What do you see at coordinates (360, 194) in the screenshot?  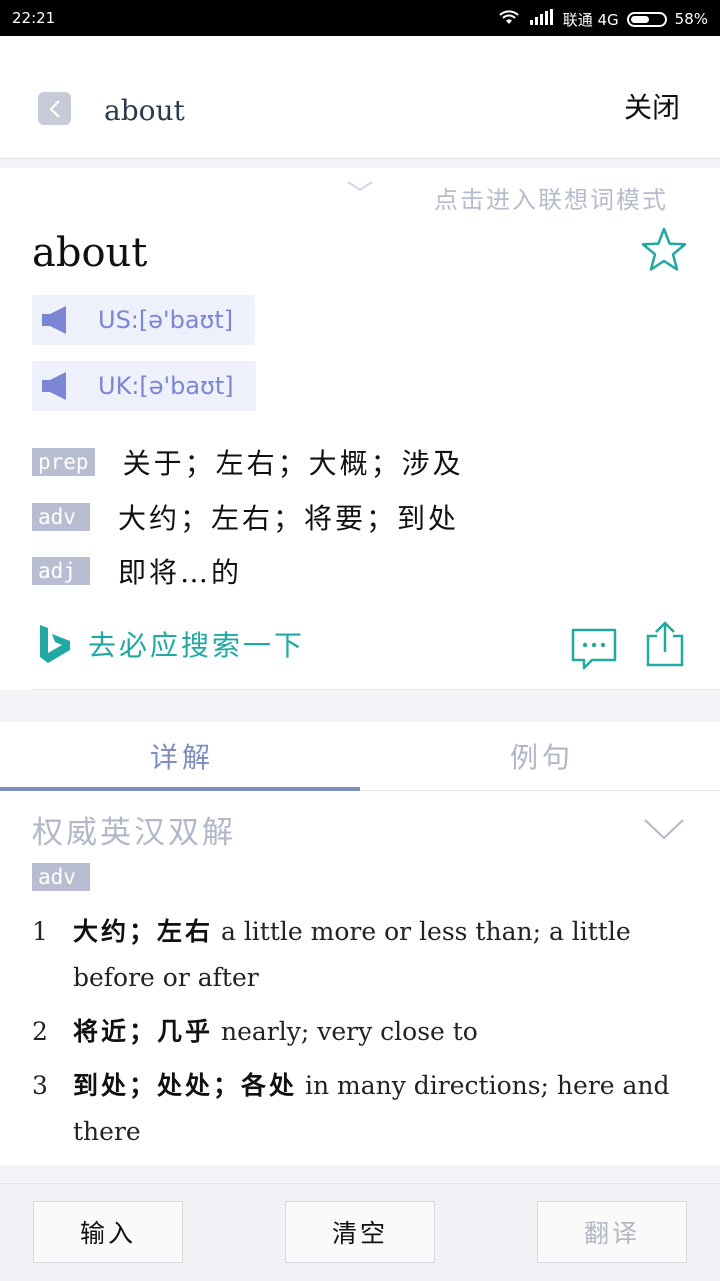 I see `association-mode-toggle: 点击进入联想词模式` at bounding box center [360, 194].